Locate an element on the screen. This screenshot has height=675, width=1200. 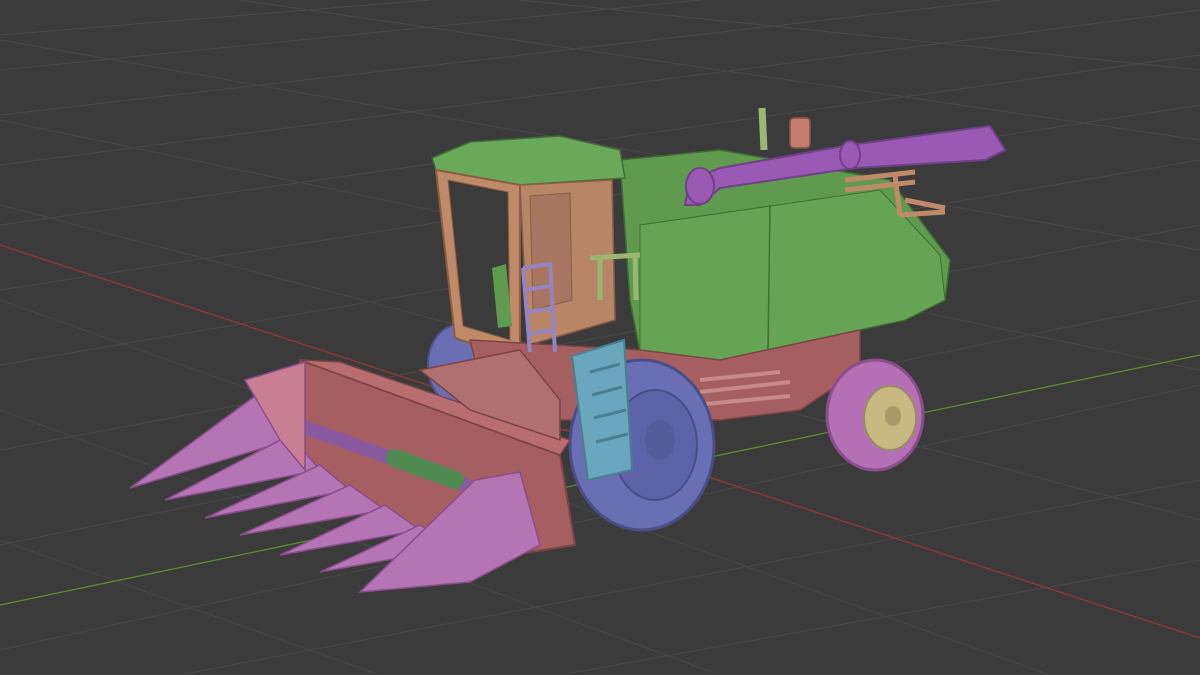
air-intake is located at coordinates (800, 133).